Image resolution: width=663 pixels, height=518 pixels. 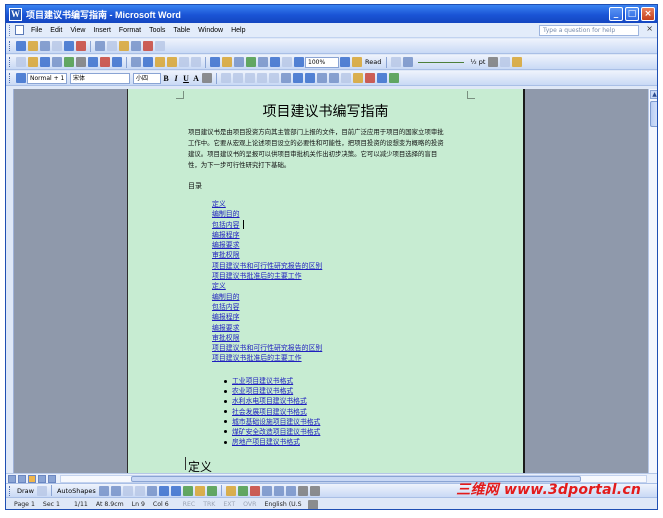 What do you see at coordinates (290, 490) in the screenshot?
I see `arrow-style-icon` at bounding box center [290, 490].